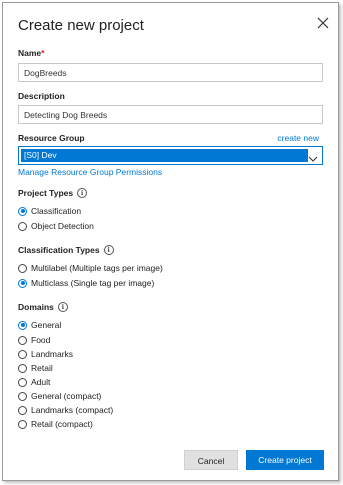  What do you see at coordinates (36, 307) in the screenshot?
I see `domains-label: Domains` at bounding box center [36, 307].